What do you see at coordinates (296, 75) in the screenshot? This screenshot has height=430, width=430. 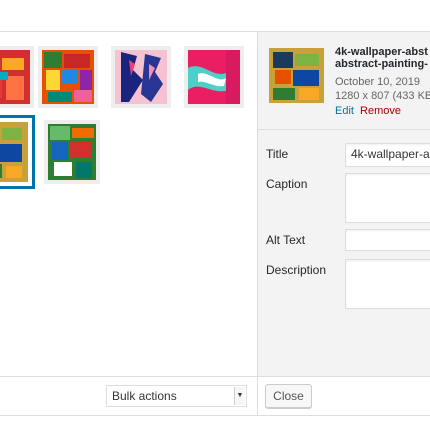 I see `attachment-preview-image` at bounding box center [296, 75].